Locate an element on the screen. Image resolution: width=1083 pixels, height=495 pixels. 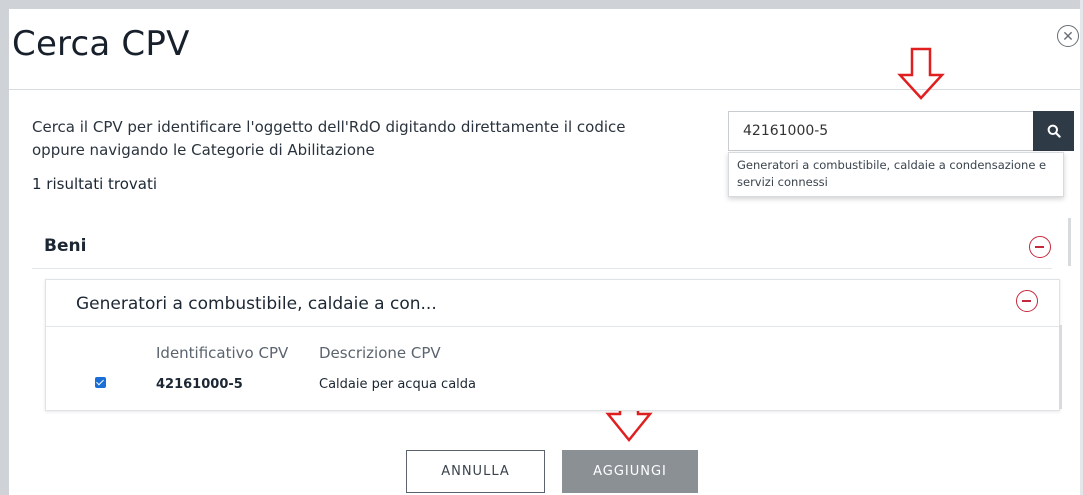
row-cpv-code: 42161000-5 is located at coordinates (199, 384).